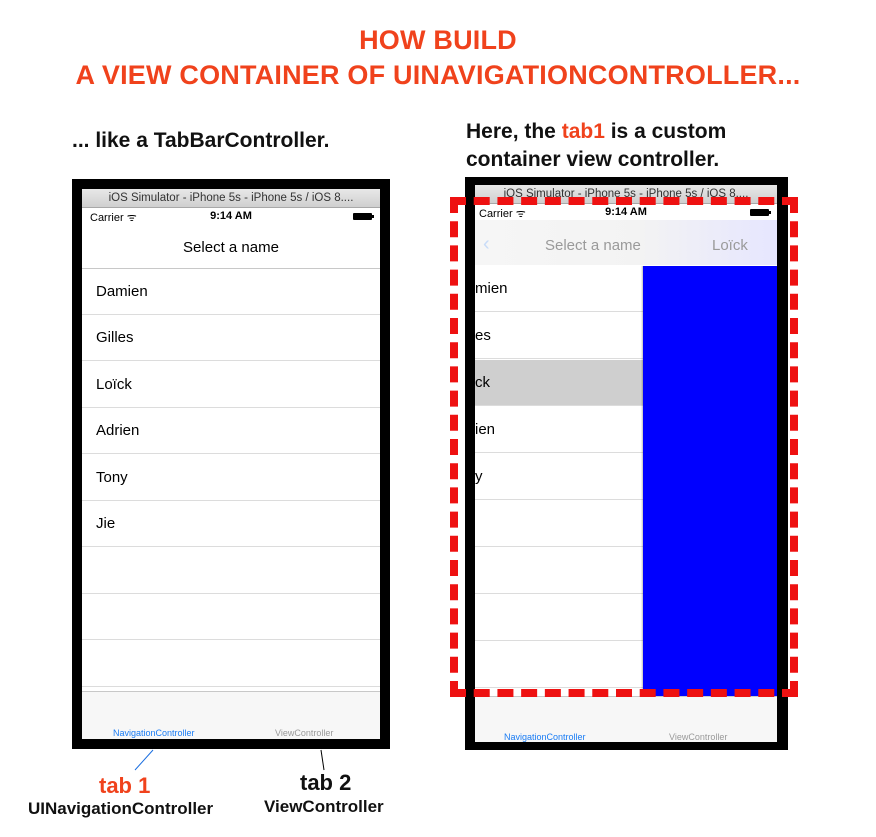 The height and width of the screenshot is (837, 876). I want to click on tab2-label: tab 2, so click(326, 782).